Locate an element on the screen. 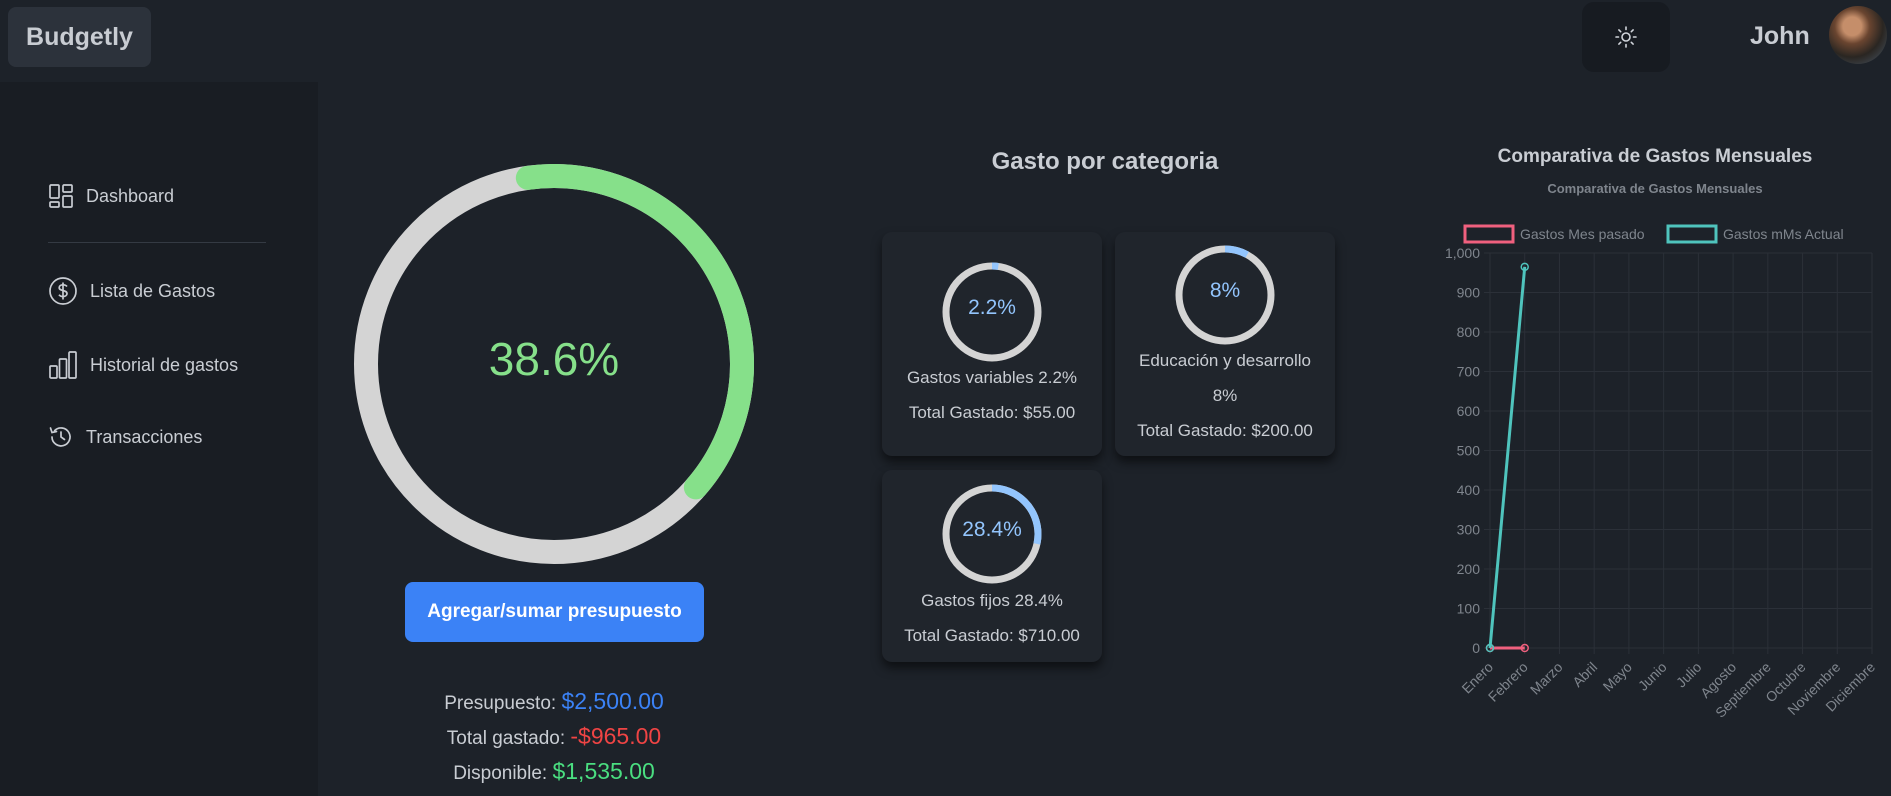 The image size is (1891, 796). sidebar-item-label: Historial de gastos is located at coordinates (164, 364).